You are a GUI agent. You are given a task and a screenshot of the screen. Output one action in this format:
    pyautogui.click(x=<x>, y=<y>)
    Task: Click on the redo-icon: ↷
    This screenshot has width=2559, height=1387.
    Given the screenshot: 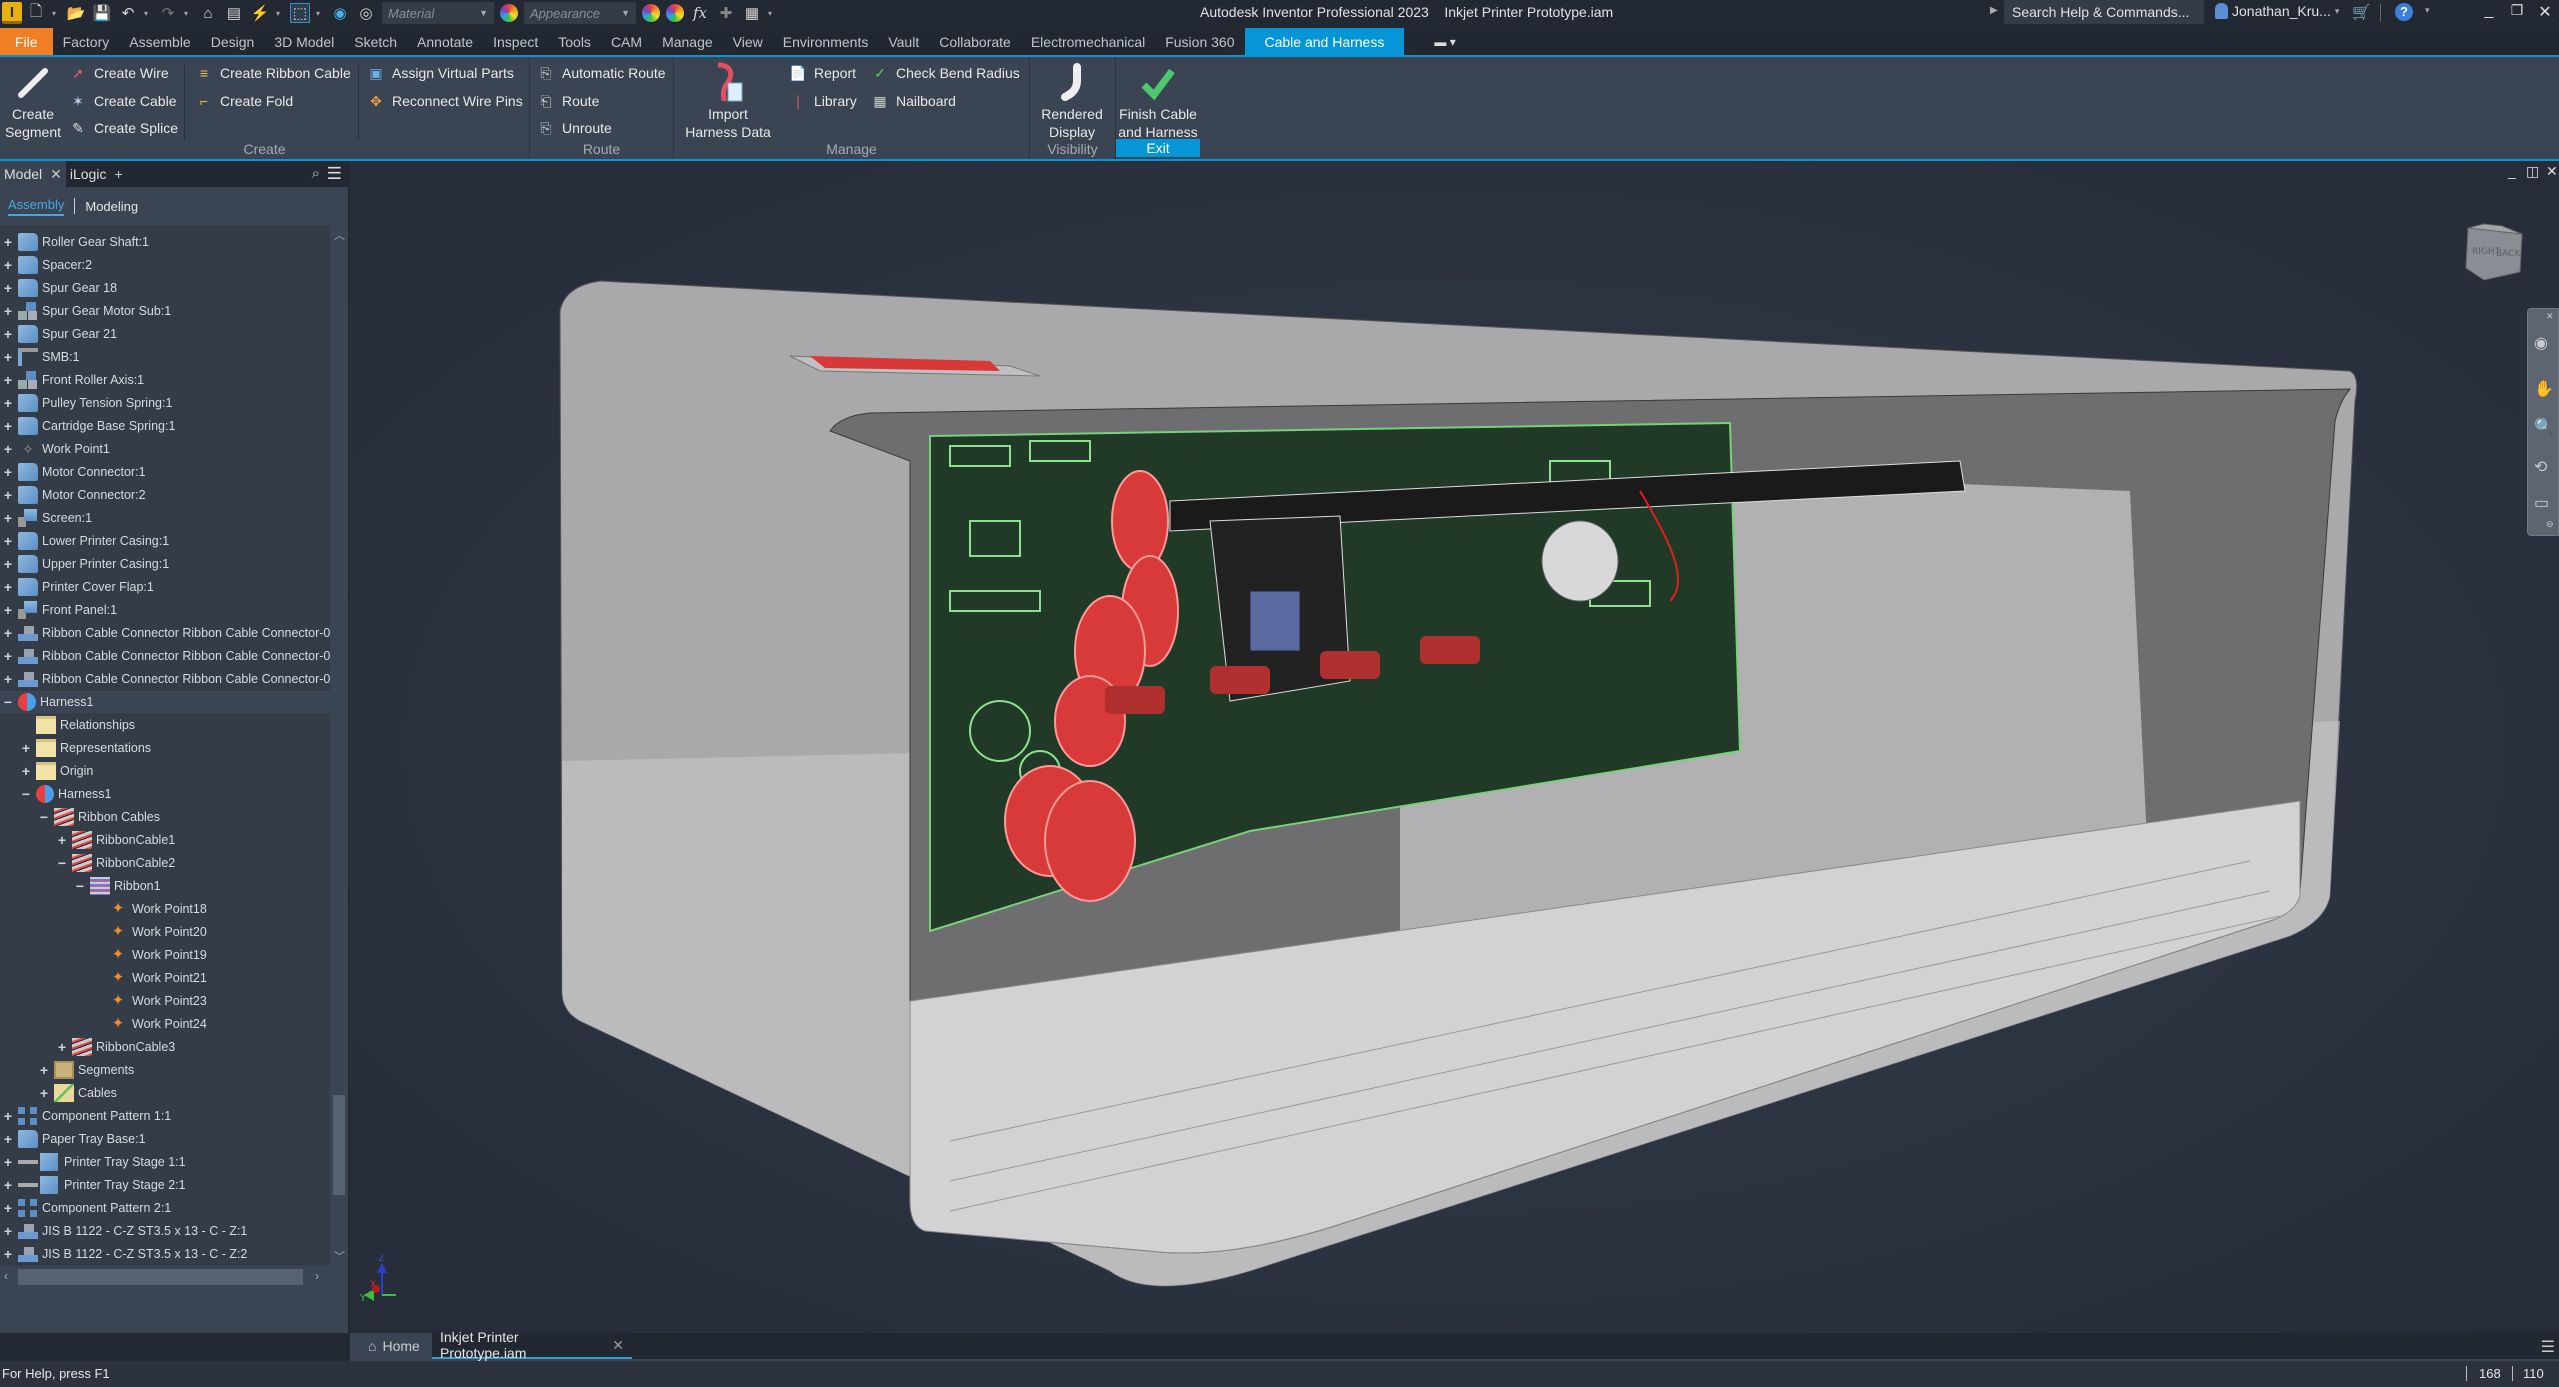 What is the action you would take?
    pyautogui.click(x=168, y=13)
    